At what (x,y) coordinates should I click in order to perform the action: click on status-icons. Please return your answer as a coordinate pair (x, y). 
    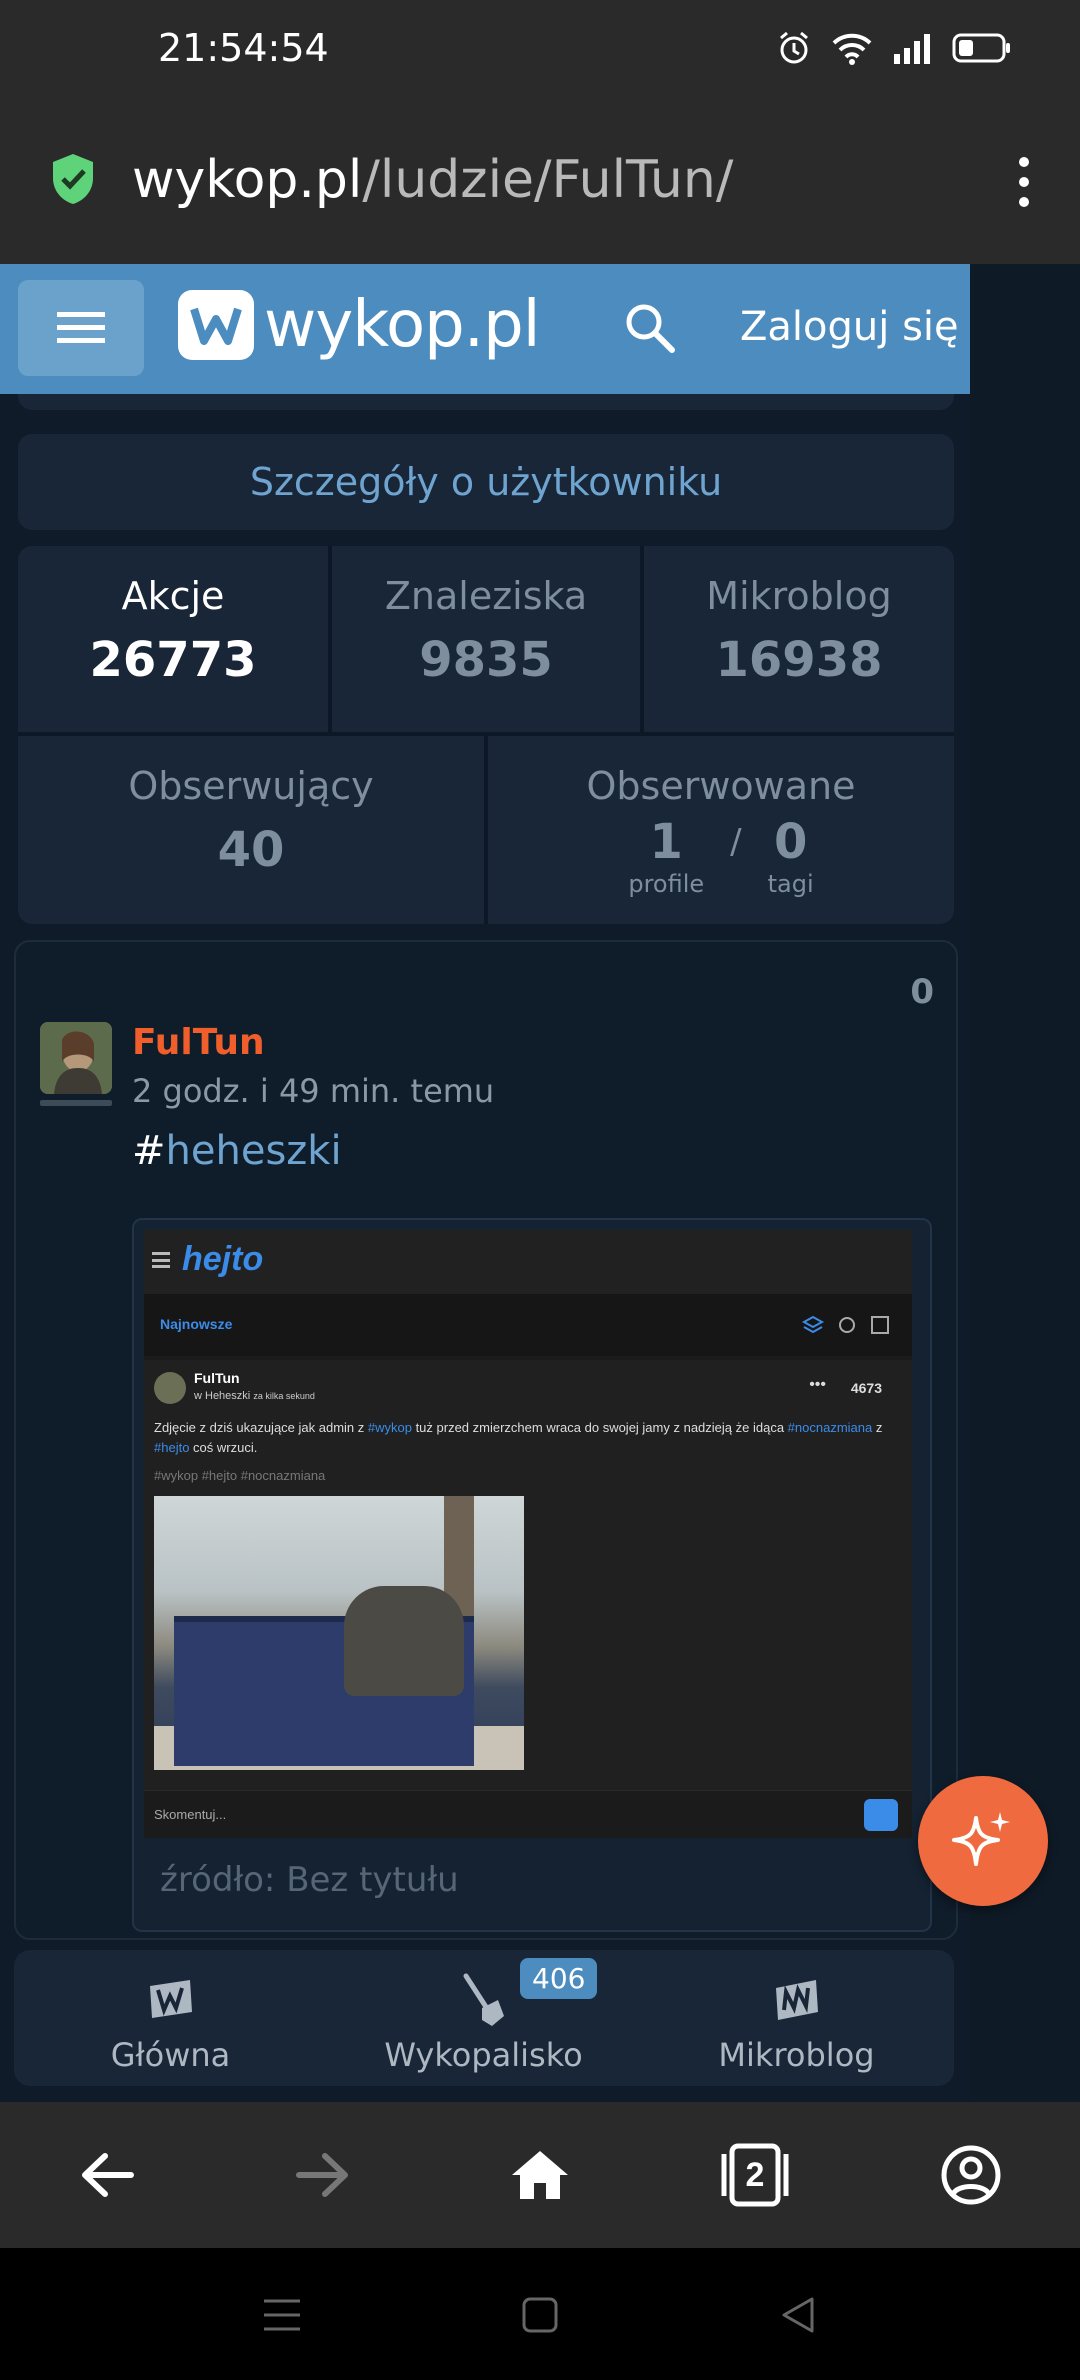
    Looking at the image, I should click on (894, 48).